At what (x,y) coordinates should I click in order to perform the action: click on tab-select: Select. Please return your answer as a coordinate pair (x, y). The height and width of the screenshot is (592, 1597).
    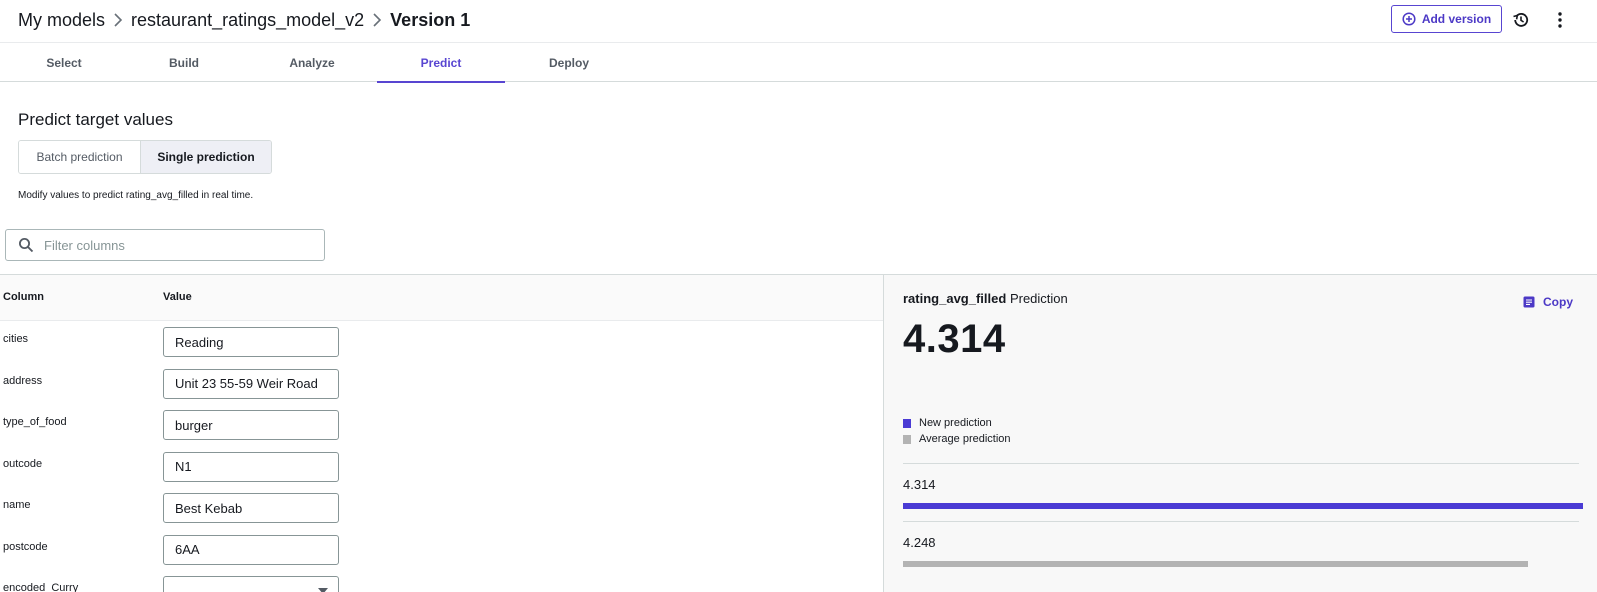
    Looking at the image, I should click on (64, 62).